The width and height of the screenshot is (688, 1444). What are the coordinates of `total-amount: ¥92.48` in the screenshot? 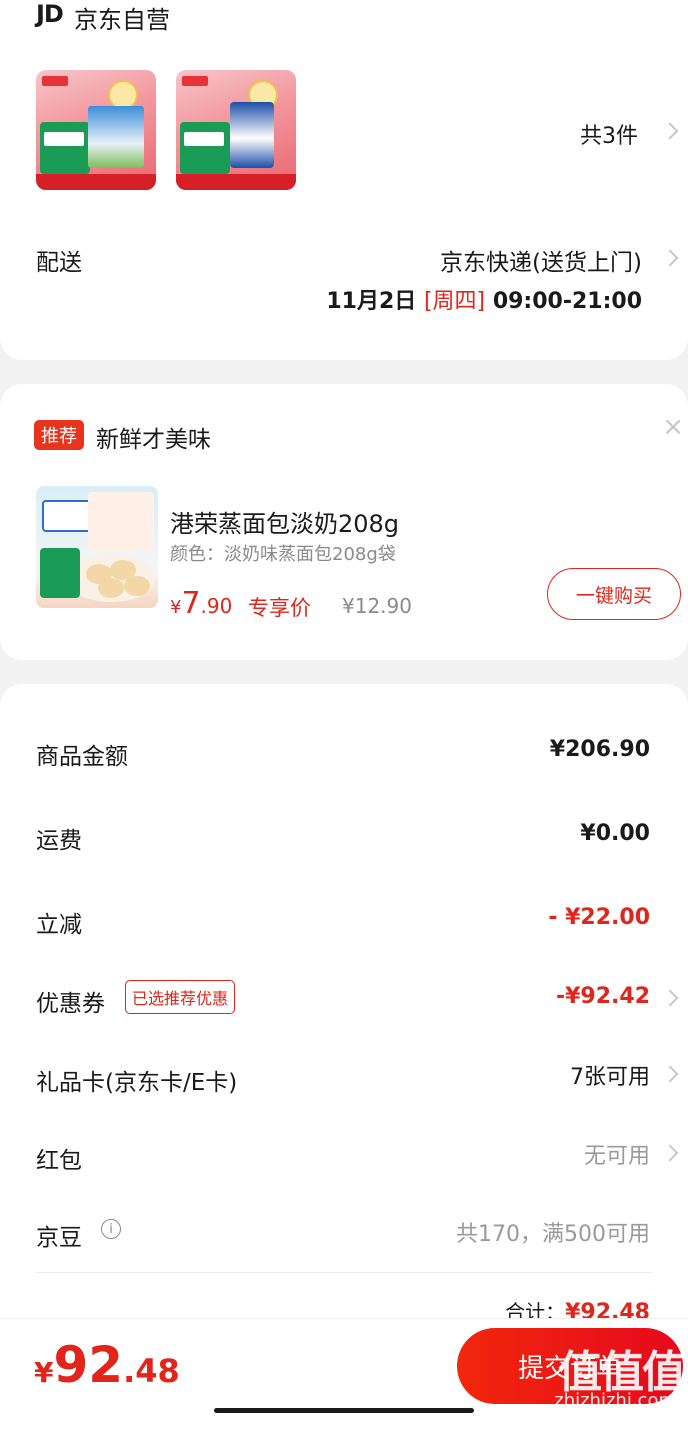 It's located at (107, 1365).